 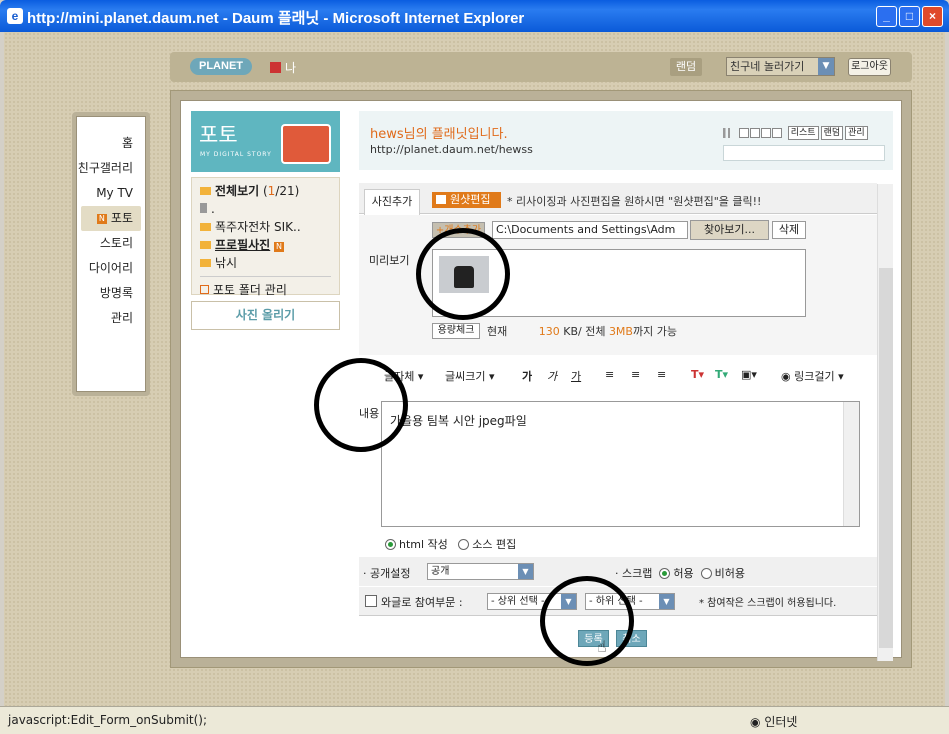 I want to click on delete-button: 삭제, so click(x=789, y=230).